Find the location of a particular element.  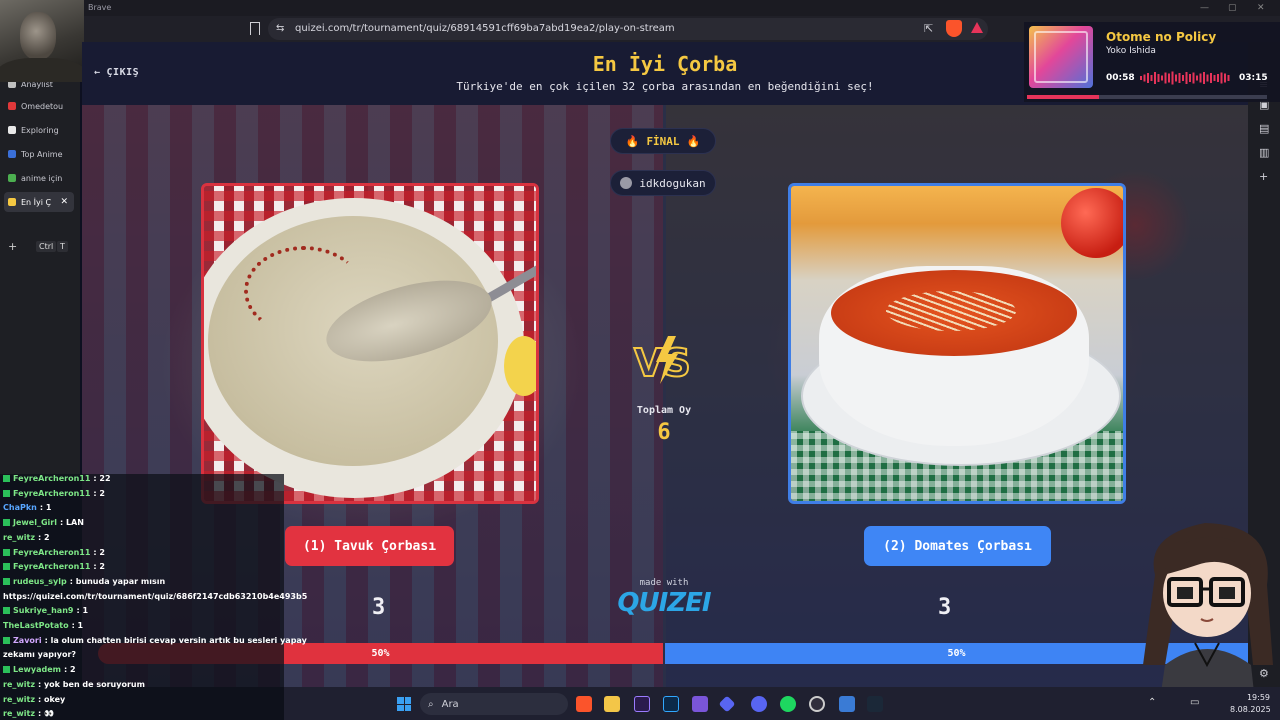

chat-badge-icon is located at coordinates (6, 523).